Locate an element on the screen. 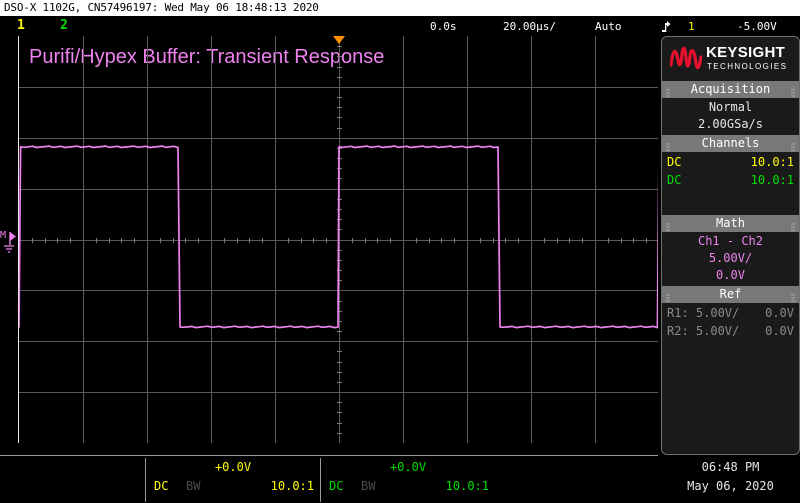 The image size is (800, 503). svg-text: M is located at coordinates (3, 235).